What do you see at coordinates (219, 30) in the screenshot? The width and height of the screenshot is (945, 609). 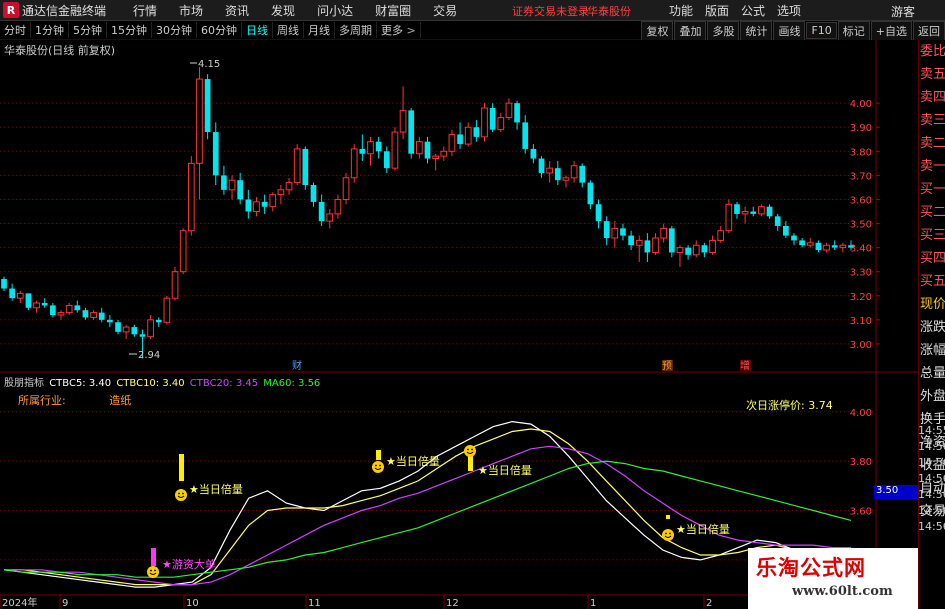 I see `period-tab-60min: 60分钟` at bounding box center [219, 30].